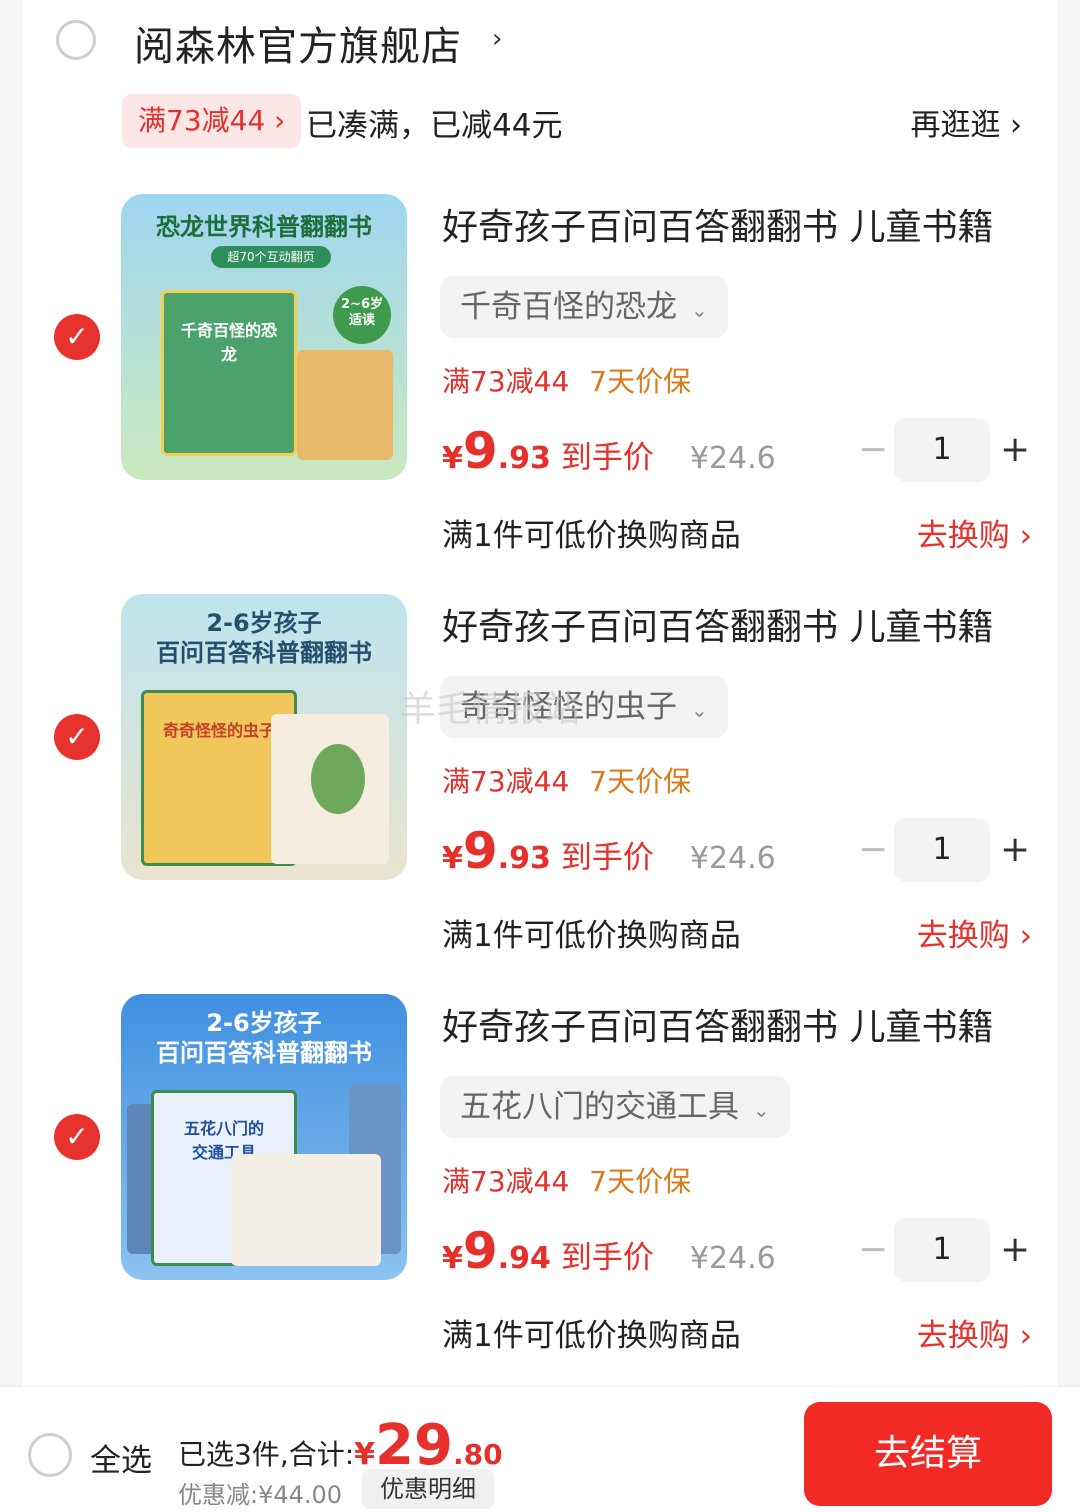 This screenshot has height=1512, width=1080. I want to click on price-row: ¥9.94 到手价 ¥24.6, so click(609, 1257).